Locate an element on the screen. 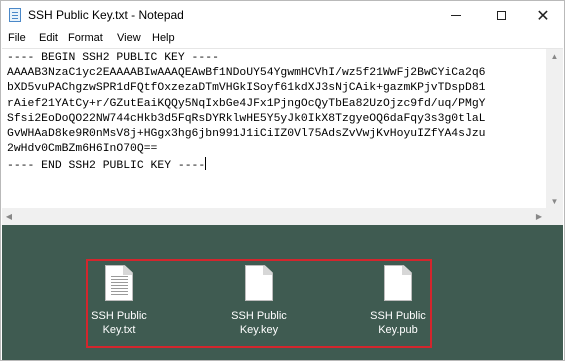 The image size is (565, 361). maximize-icon is located at coordinates (501, 15).